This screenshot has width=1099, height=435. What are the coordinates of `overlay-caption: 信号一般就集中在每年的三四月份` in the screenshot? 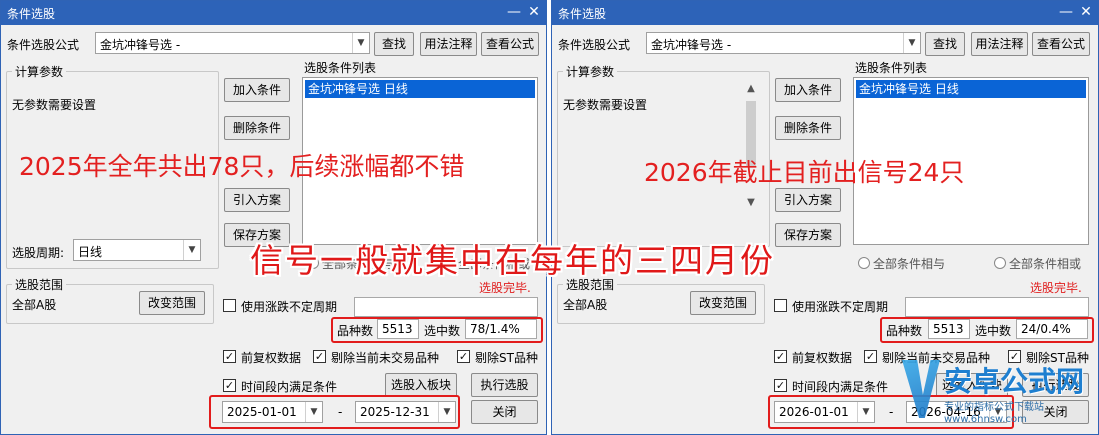 It's located at (512, 260).